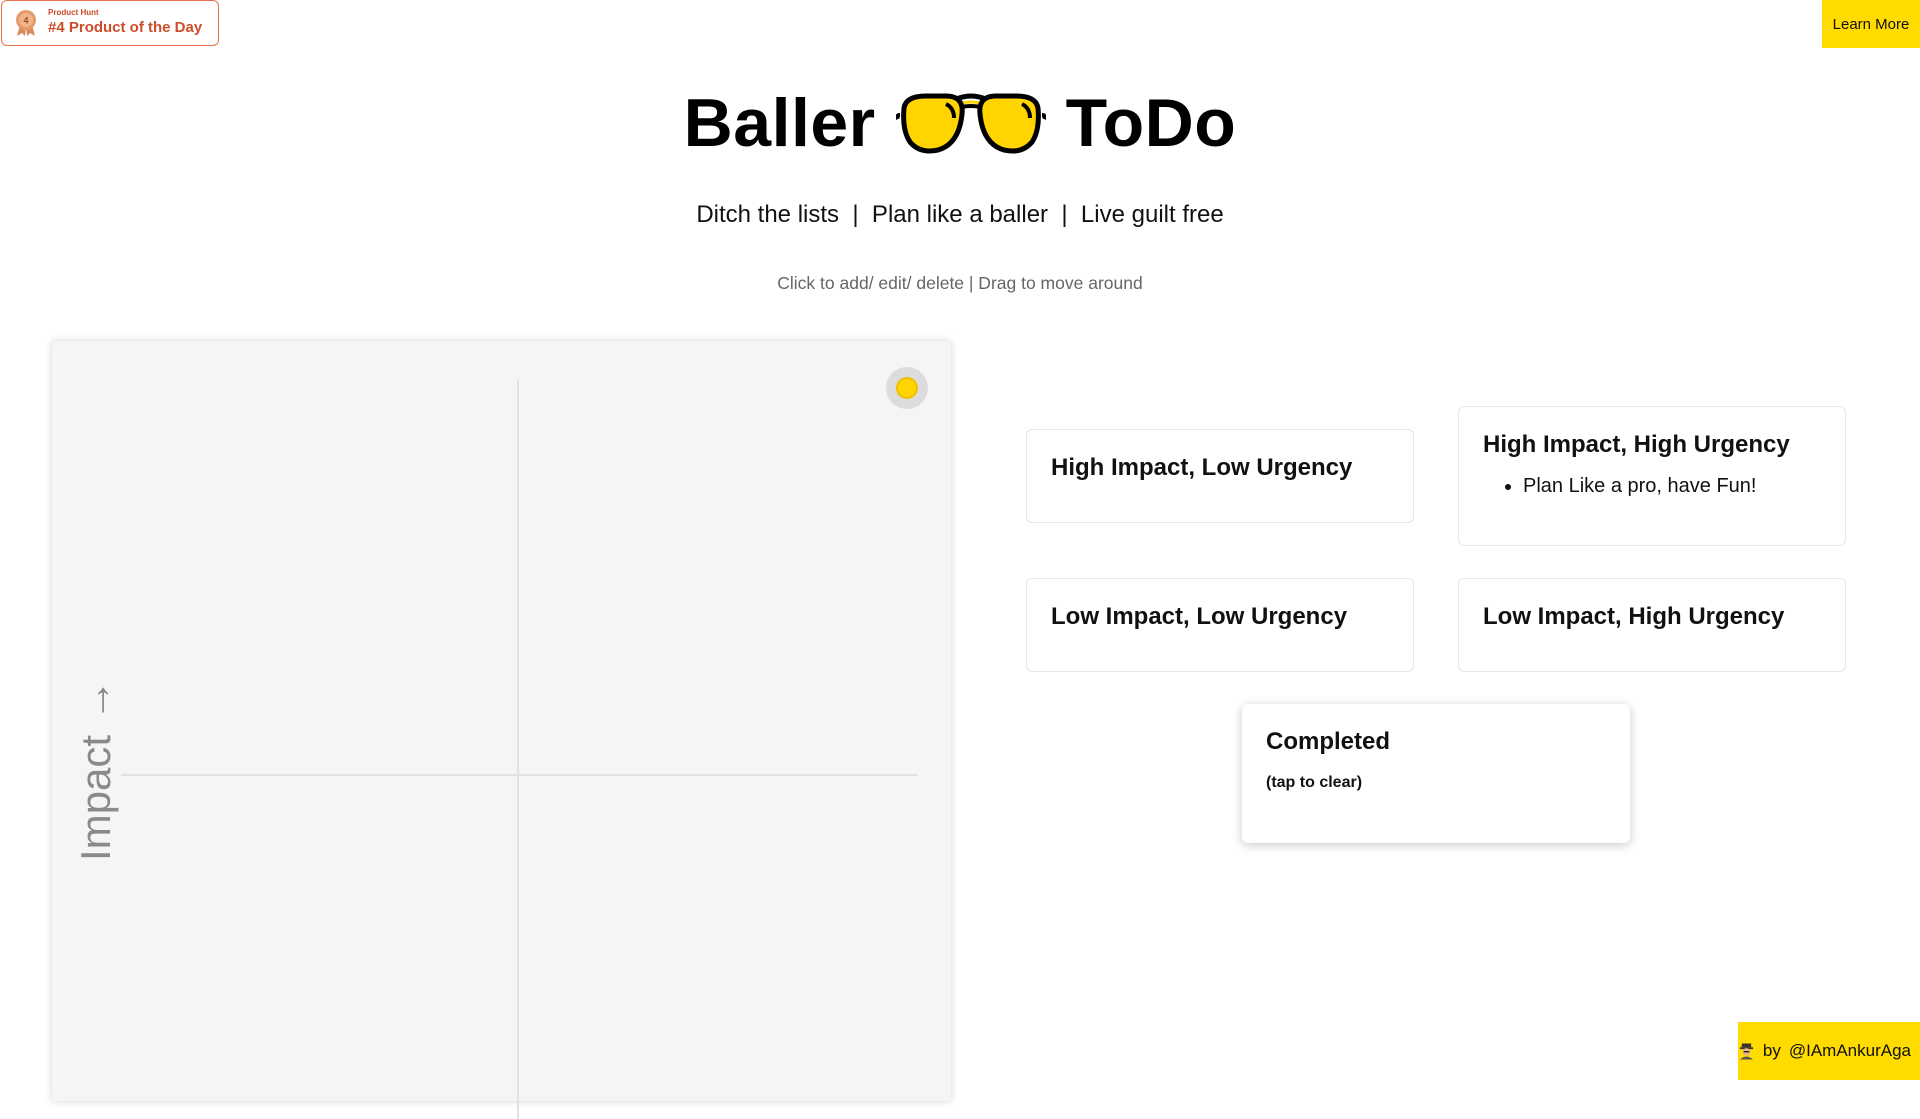 This screenshot has width=1920, height=1119. I want to click on page-title: Baller ToDo, so click(960, 123).